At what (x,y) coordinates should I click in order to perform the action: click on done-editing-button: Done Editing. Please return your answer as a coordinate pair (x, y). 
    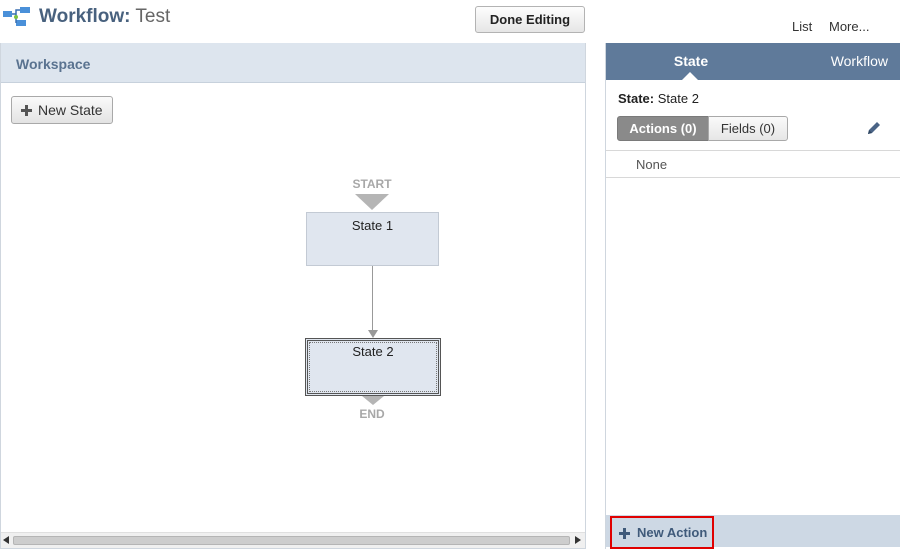
    Looking at the image, I should click on (530, 19).